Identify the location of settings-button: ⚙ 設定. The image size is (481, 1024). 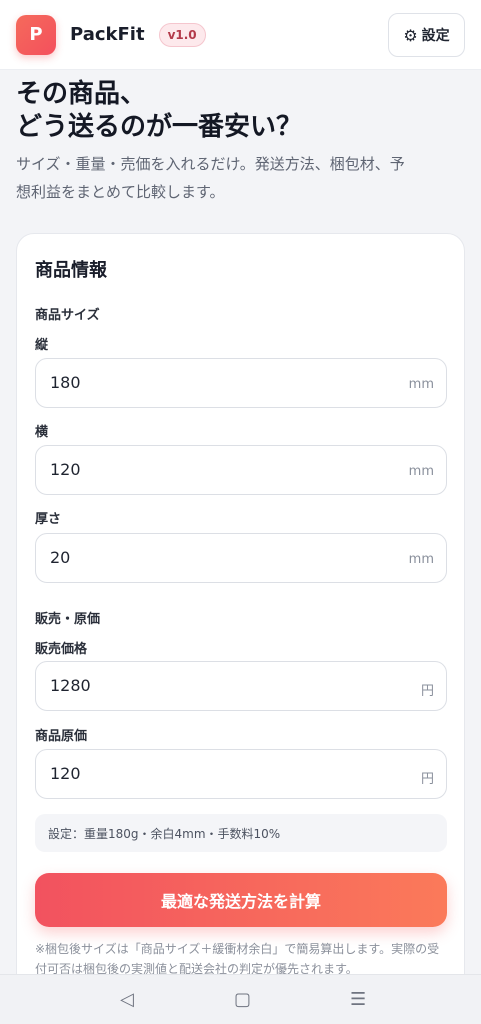
(426, 35).